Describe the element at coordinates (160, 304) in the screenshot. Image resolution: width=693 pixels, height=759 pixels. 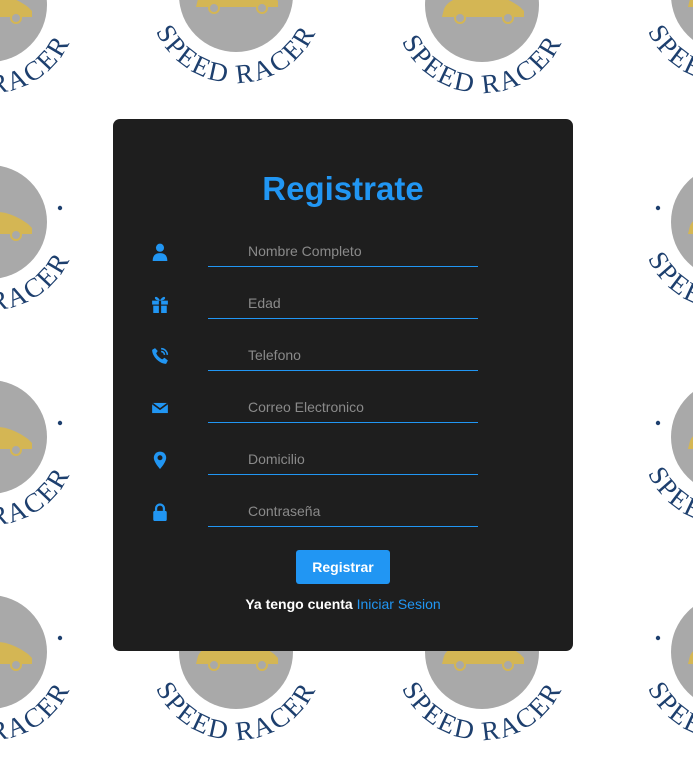
I see `gift-icon` at that location.